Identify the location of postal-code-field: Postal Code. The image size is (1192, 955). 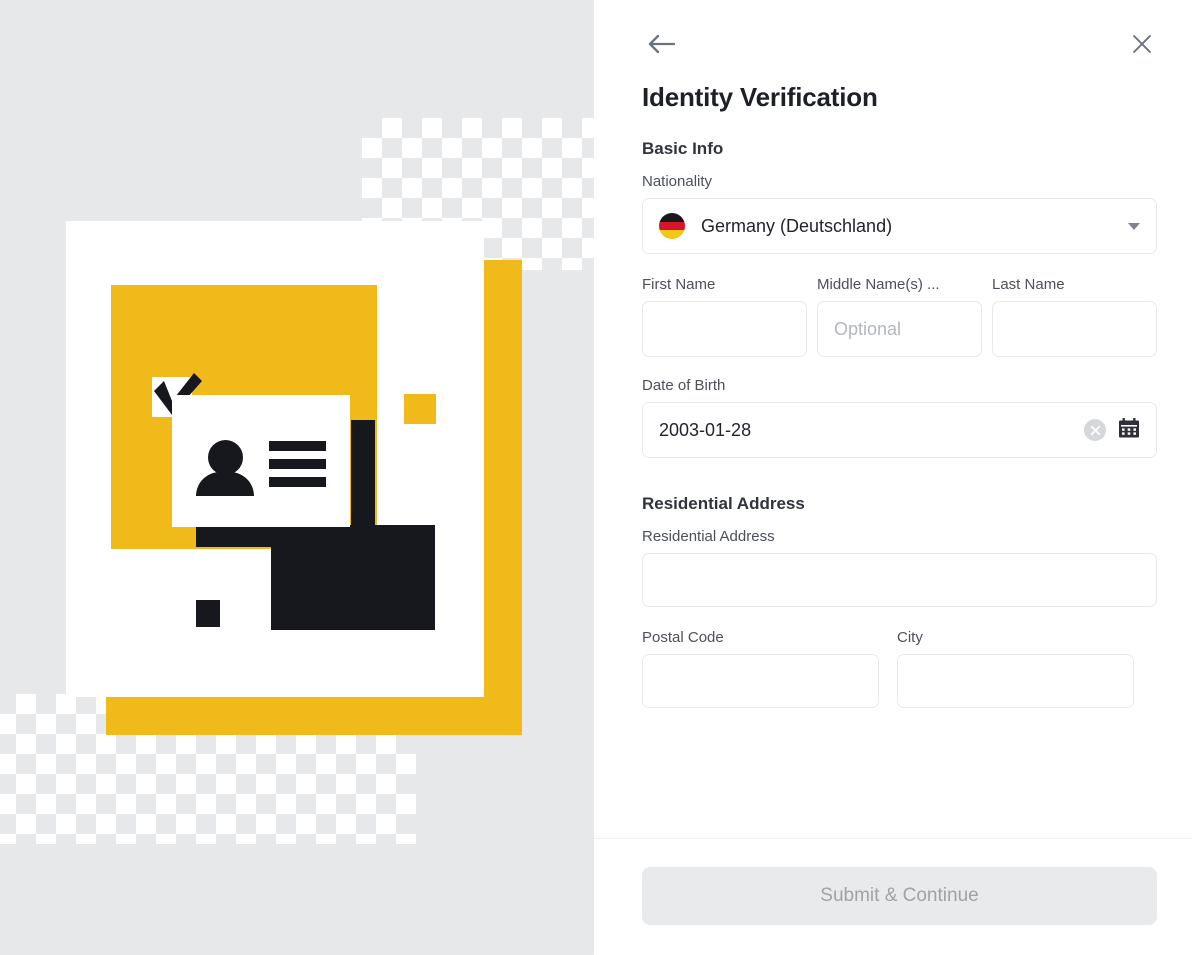
(760, 668).